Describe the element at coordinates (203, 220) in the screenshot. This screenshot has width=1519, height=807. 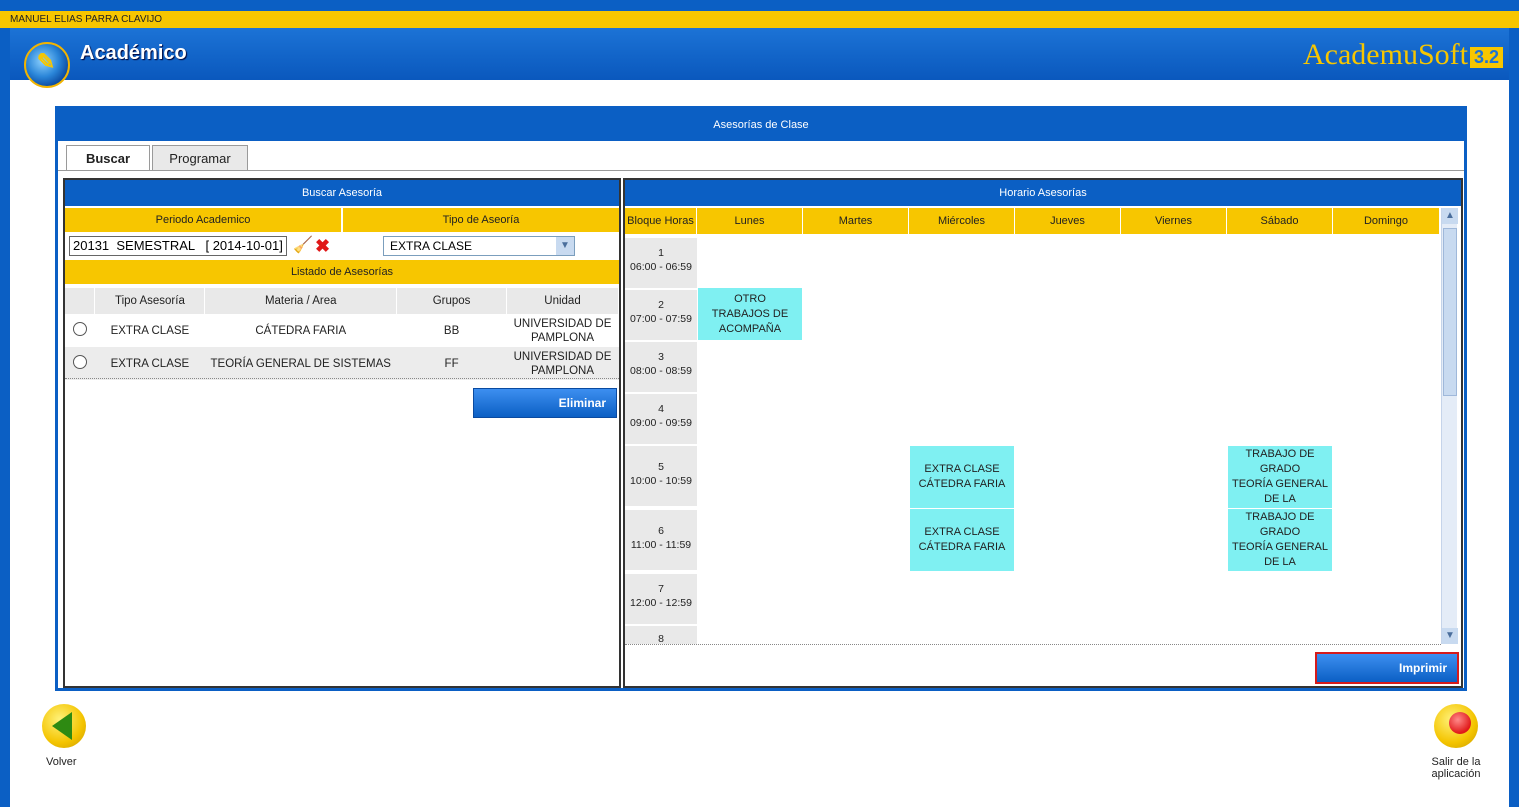
I see `period-label: Periodo Academico` at that location.